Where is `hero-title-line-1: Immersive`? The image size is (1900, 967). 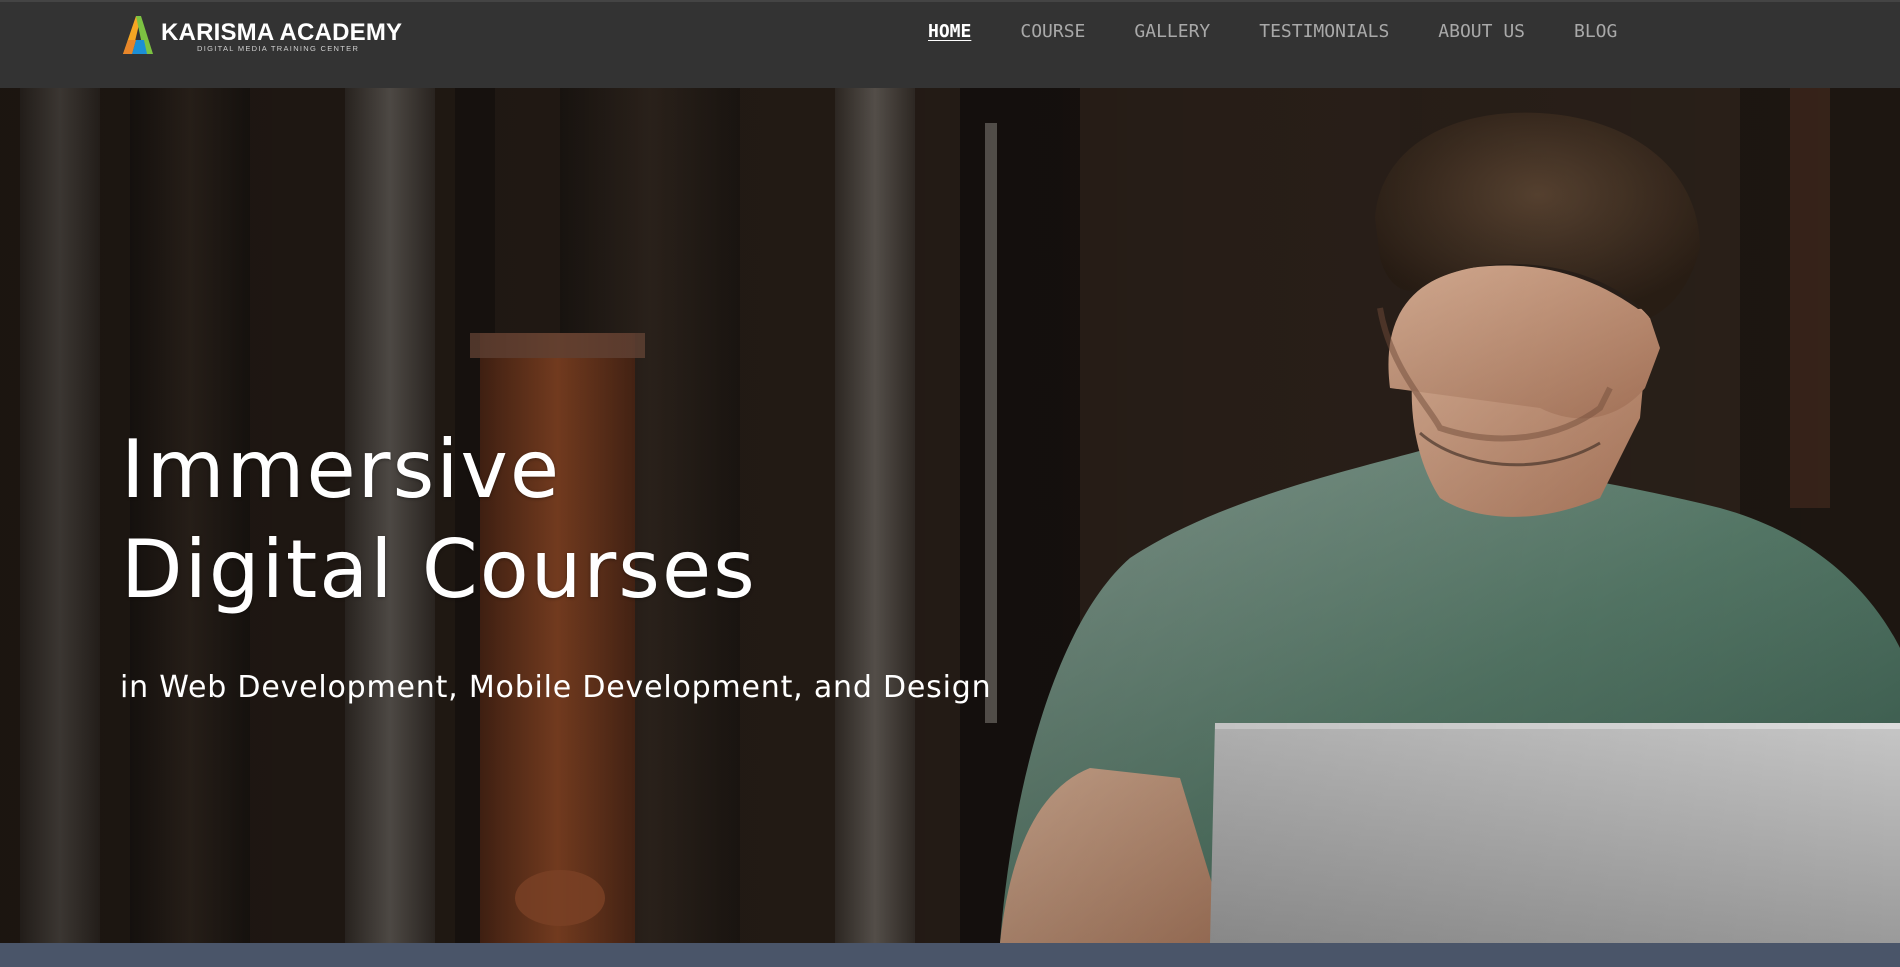
hero-title-line-1: Immersive is located at coordinates (341, 469).